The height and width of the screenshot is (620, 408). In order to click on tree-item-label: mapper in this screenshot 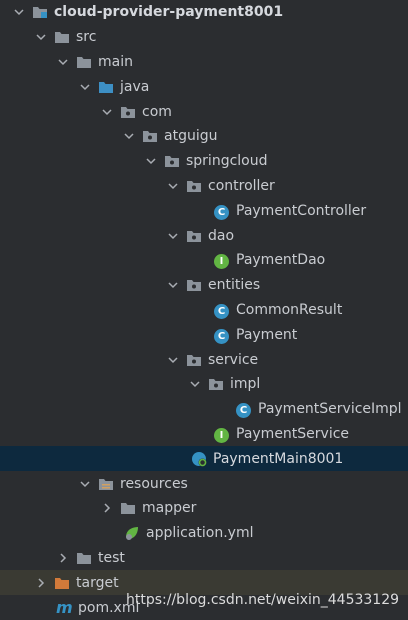, I will do `click(169, 508)`.